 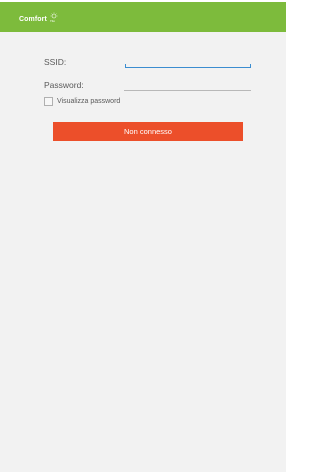 I want to click on logo-text: Comfort, so click(x=33, y=19).